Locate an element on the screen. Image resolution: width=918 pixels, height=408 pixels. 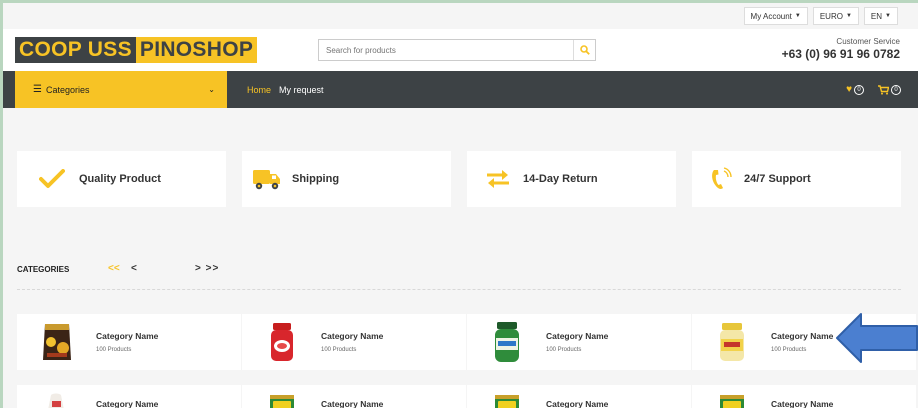
categories-section-title: CATEGORIES is located at coordinates (43, 269).